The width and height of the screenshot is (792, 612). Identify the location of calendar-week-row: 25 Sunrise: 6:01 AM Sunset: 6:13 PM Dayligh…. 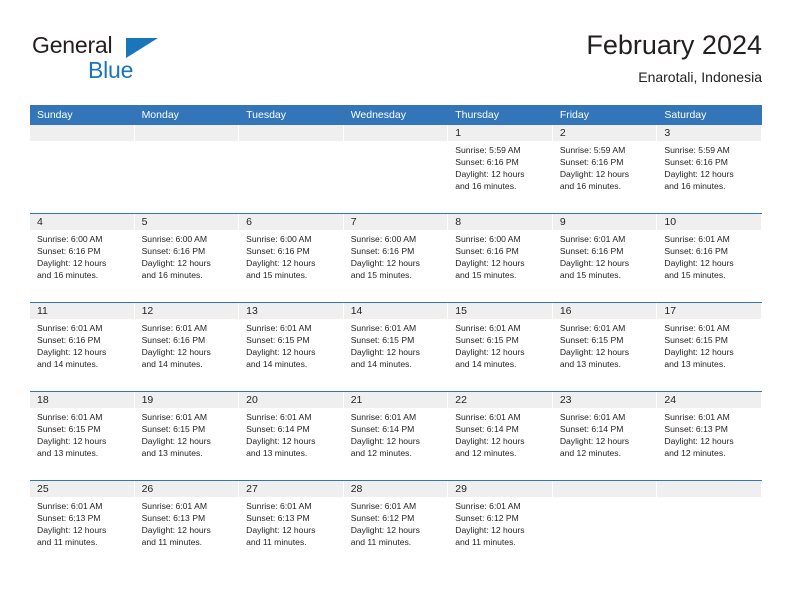
(396, 524).